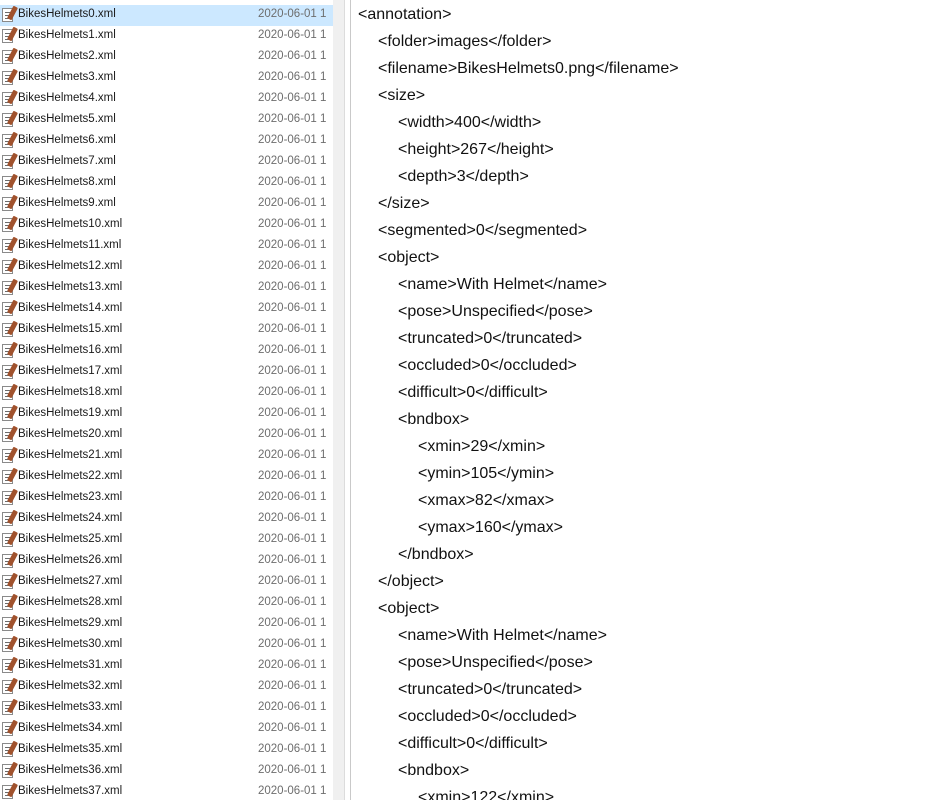 The height and width of the screenshot is (800, 947). I want to click on file-name: BikesHelmets33.xml, so click(70, 707).